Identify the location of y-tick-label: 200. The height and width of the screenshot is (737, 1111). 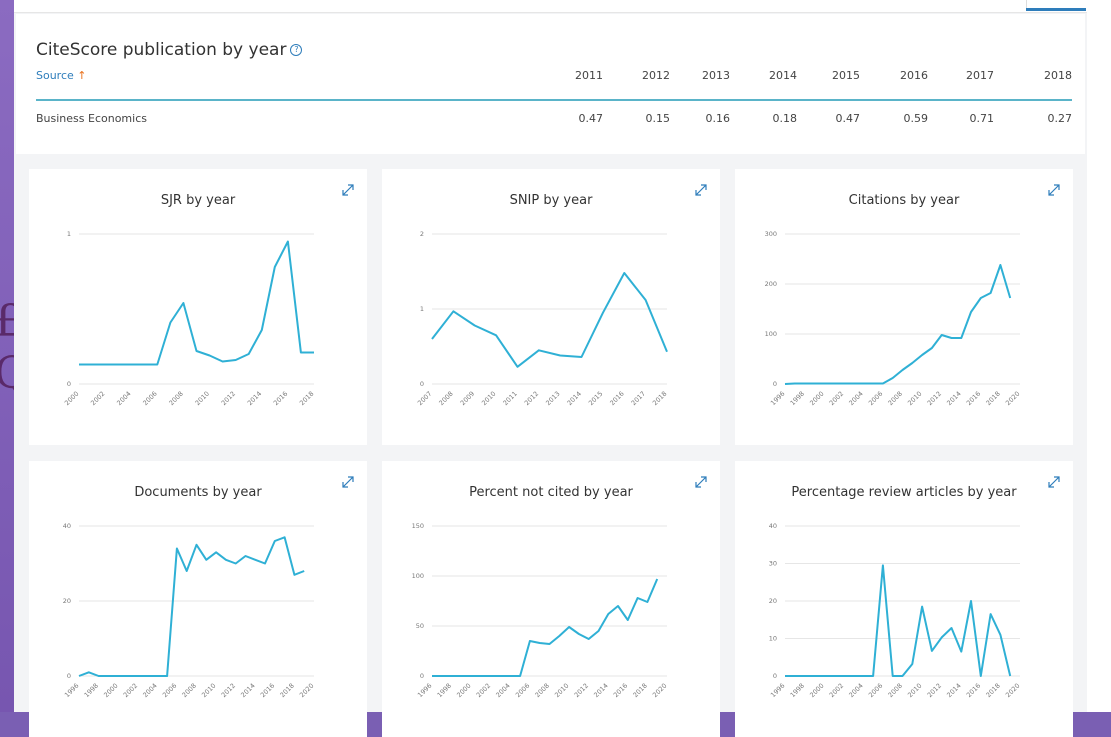
(771, 284).